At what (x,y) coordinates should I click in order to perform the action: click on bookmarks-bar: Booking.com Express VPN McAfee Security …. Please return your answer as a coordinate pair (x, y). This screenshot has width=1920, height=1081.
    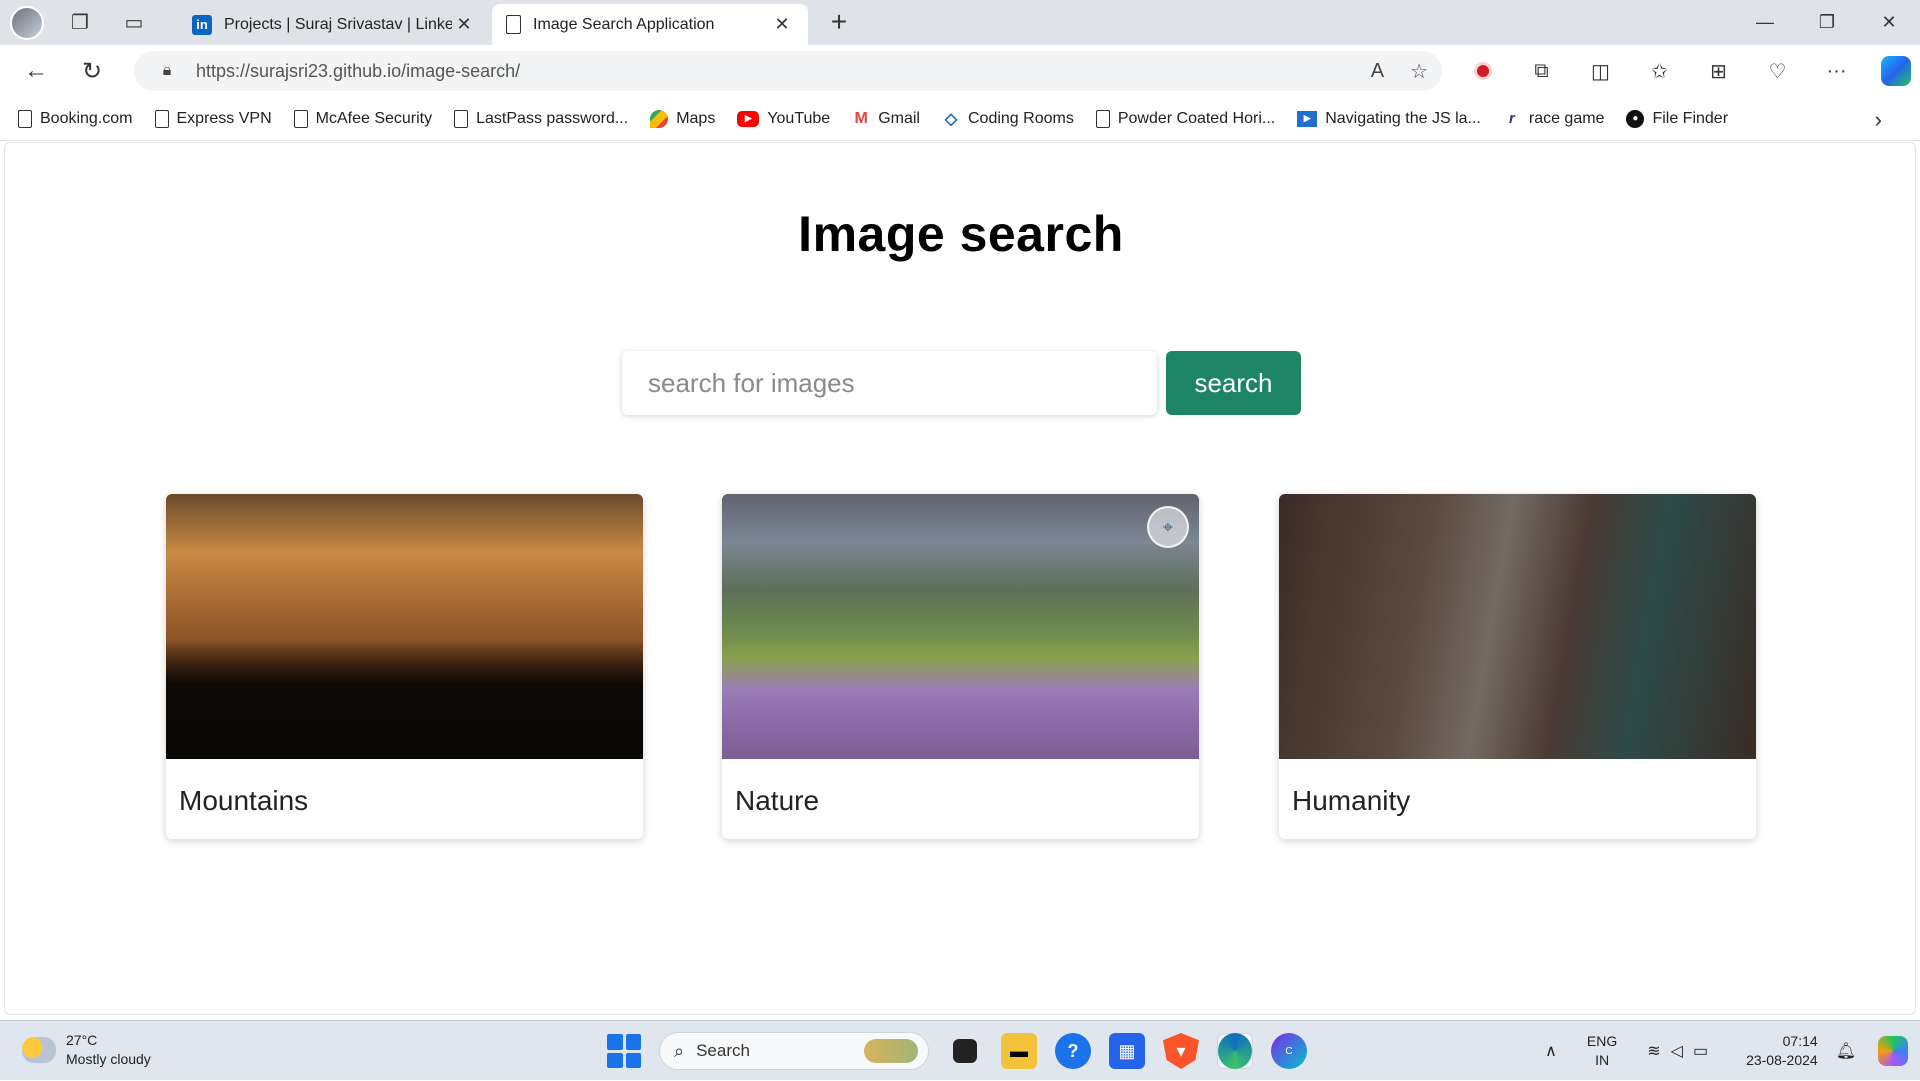
    Looking at the image, I should click on (960, 119).